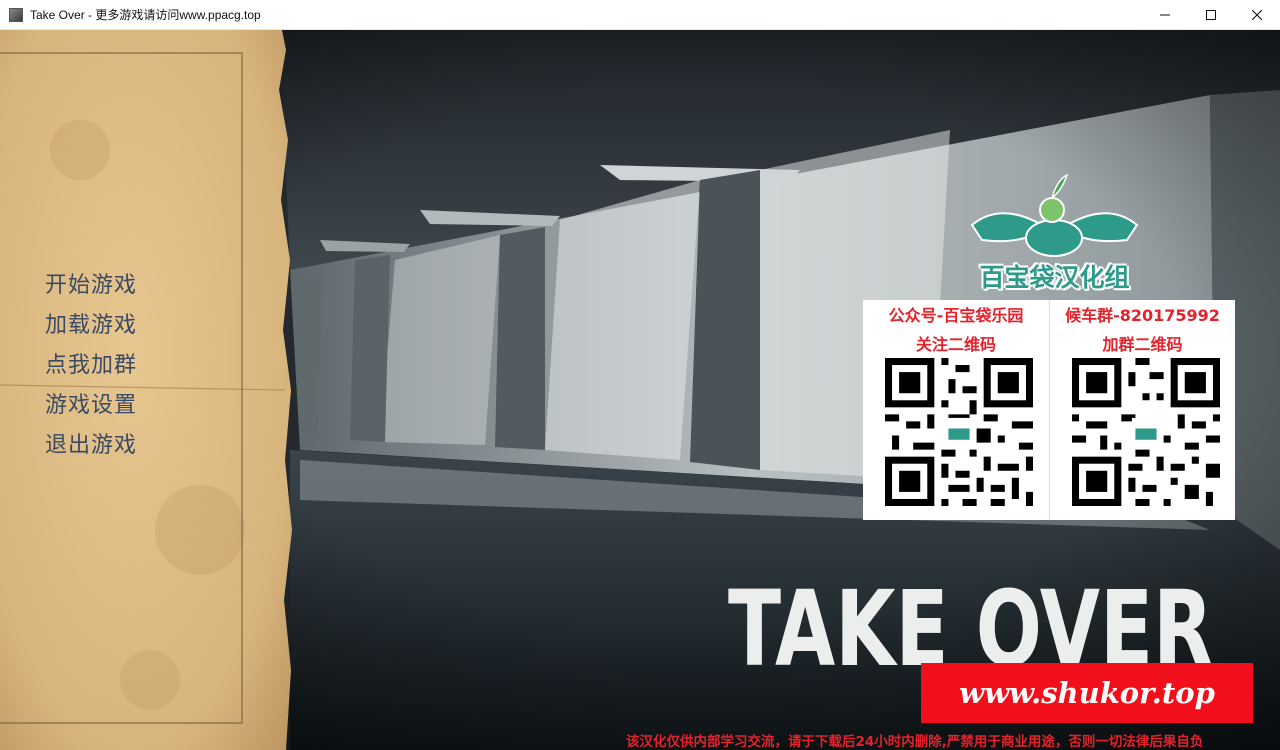 The height and width of the screenshot is (750, 1280). What do you see at coordinates (16, 14) in the screenshot?
I see `app-icon` at bounding box center [16, 14].